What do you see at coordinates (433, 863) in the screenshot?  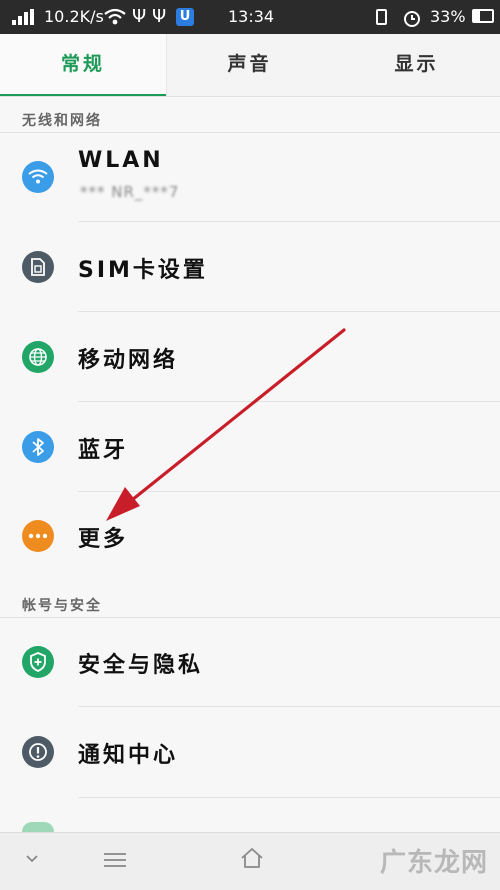 I see `watermark: 广东龙网` at bounding box center [433, 863].